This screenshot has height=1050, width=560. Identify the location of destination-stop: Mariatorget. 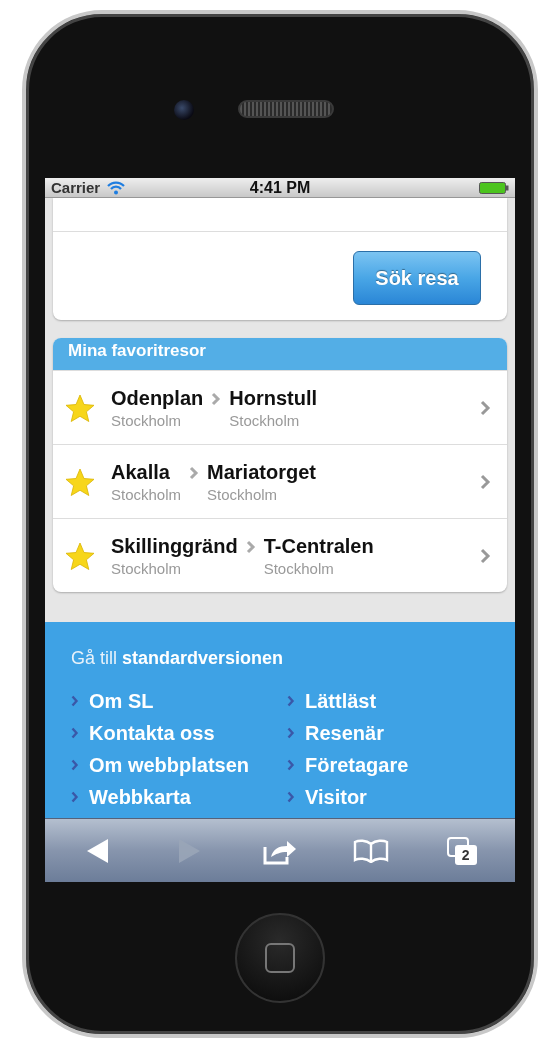
(261, 472).